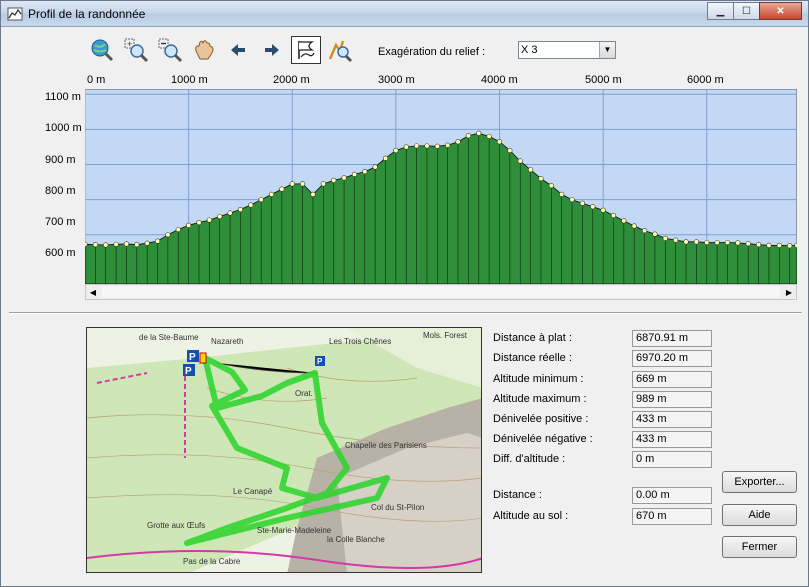  What do you see at coordinates (227, 341) in the screenshot?
I see `map-label: Nazareth` at bounding box center [227, 341].